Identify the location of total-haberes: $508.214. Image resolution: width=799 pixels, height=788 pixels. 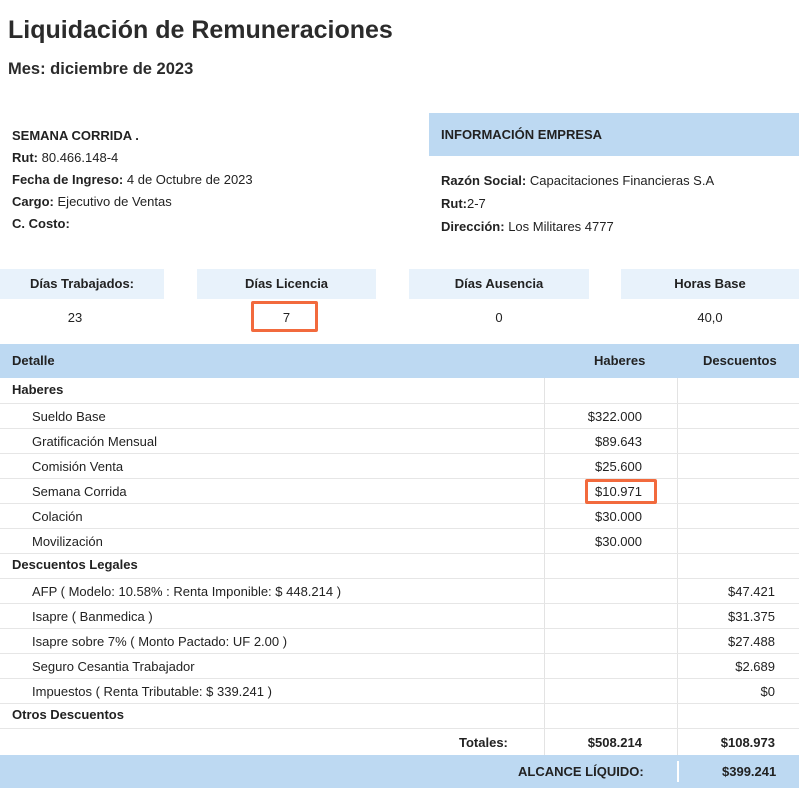
(614, 742).